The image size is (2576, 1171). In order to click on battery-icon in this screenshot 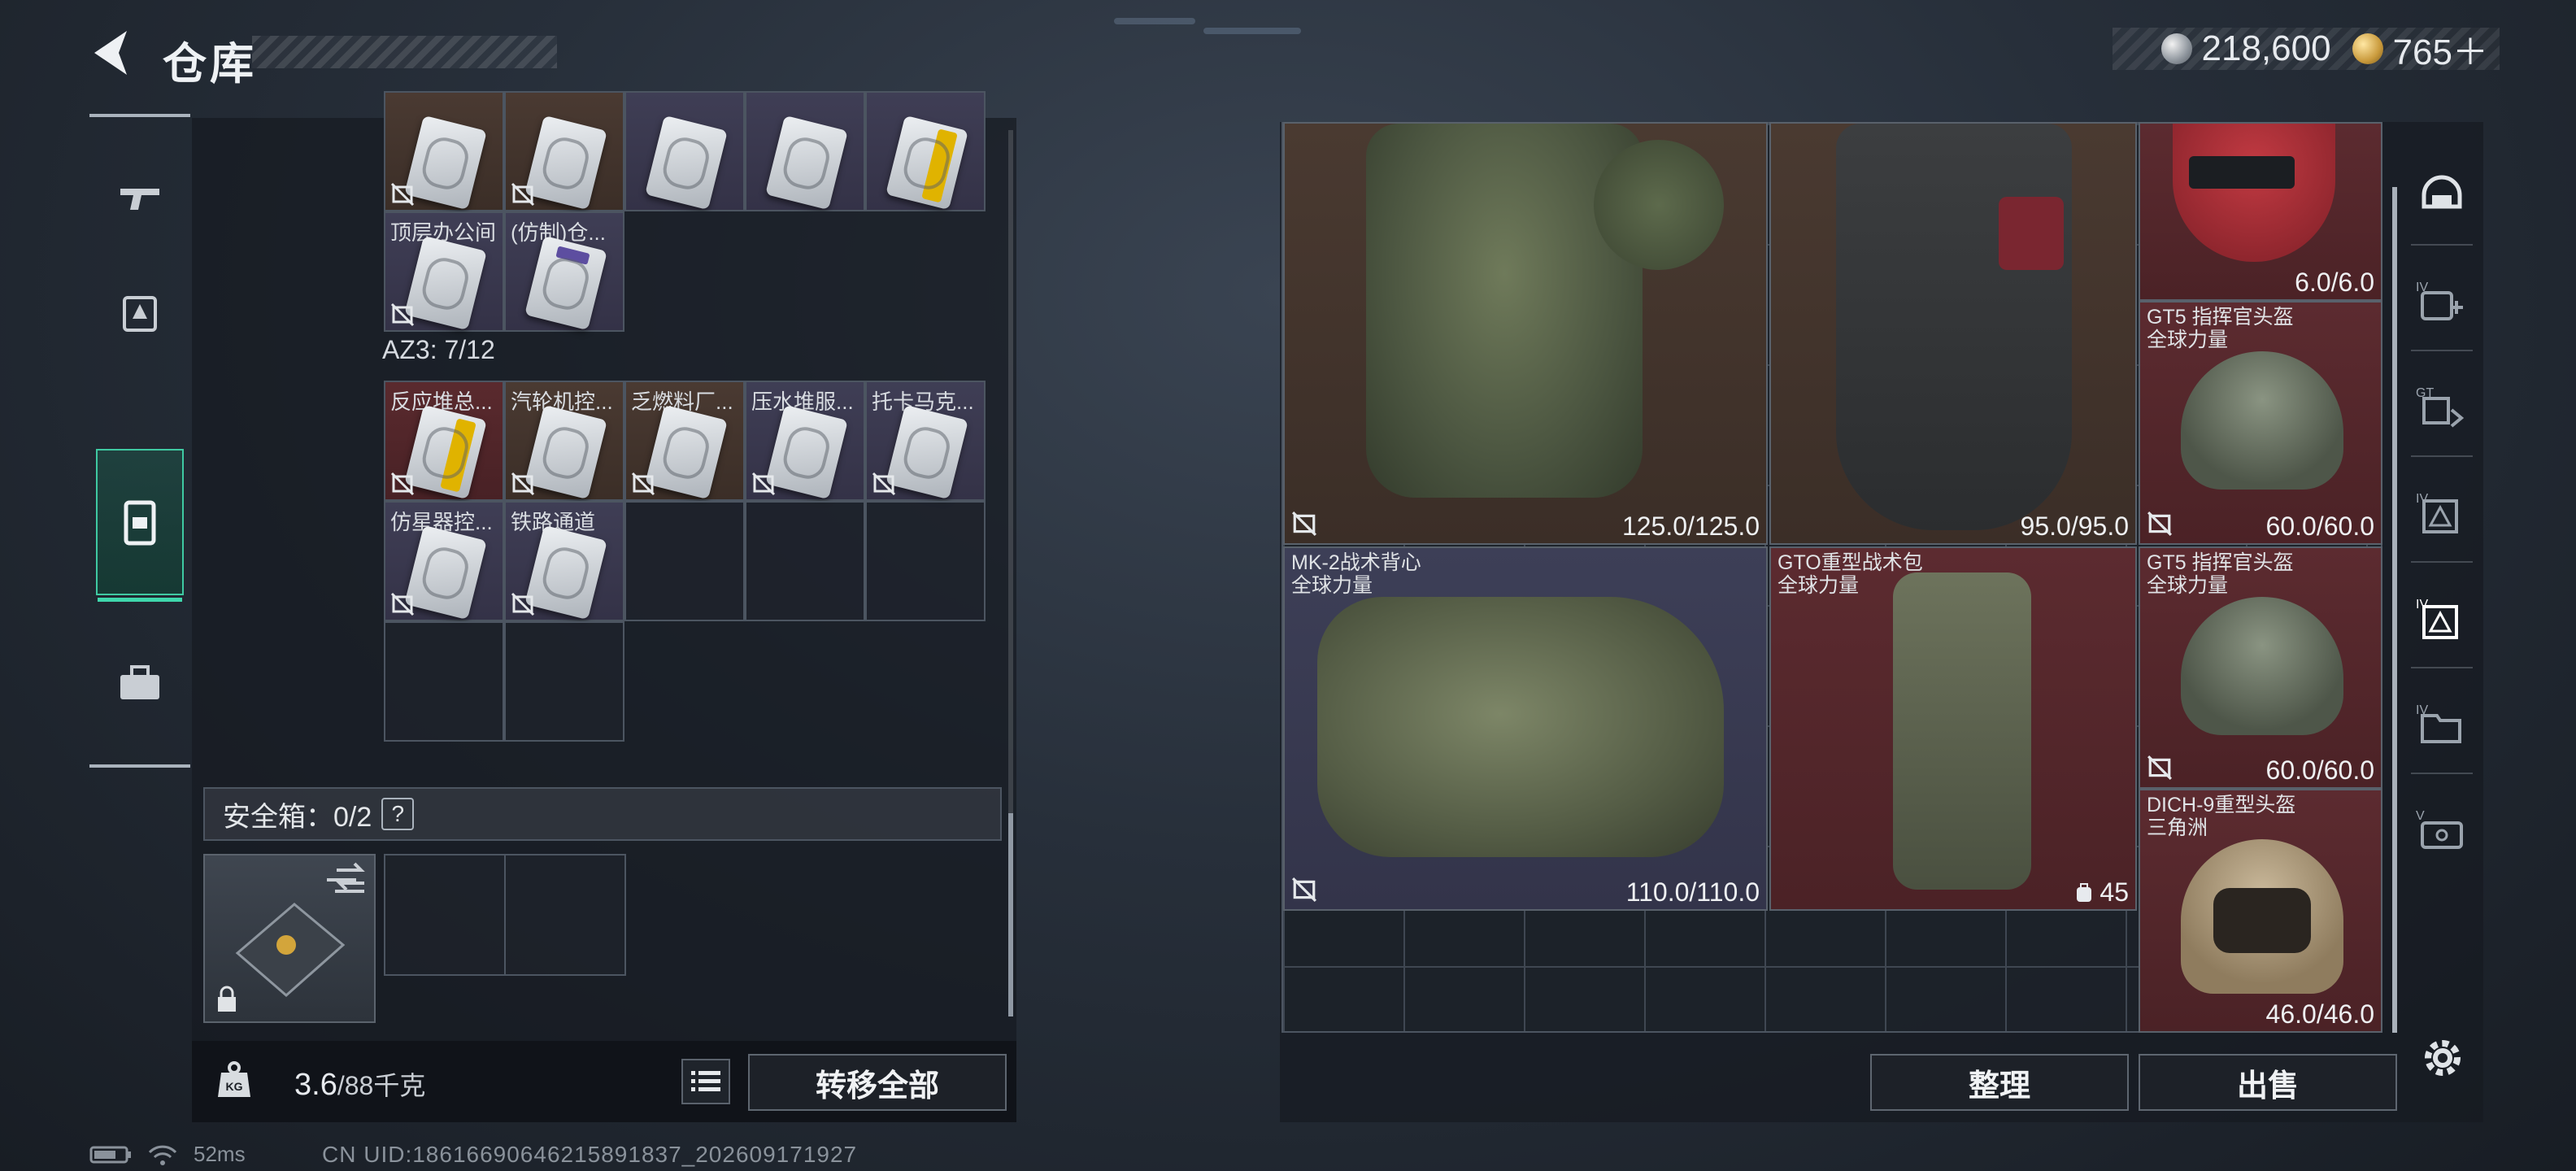, I will do `click(110, 1155)`.